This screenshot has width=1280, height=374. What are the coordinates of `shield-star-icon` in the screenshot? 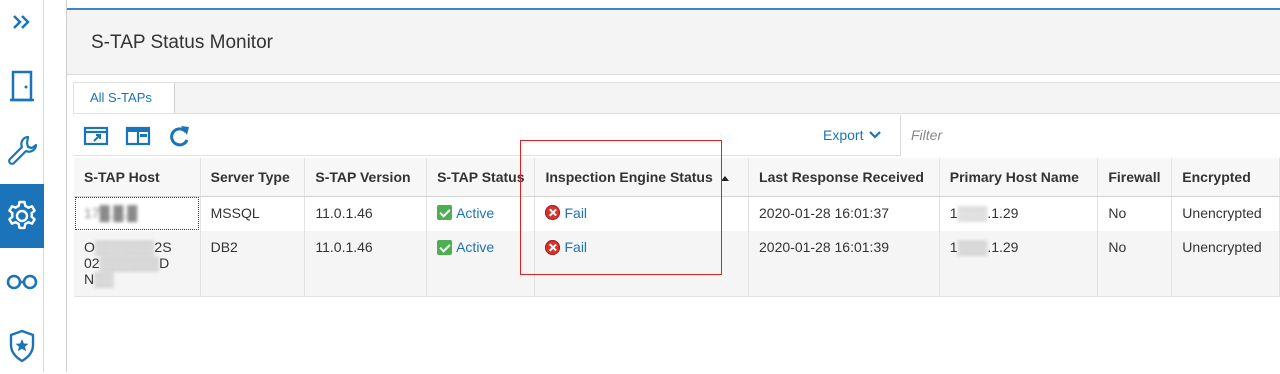 It's located at (22, 346).